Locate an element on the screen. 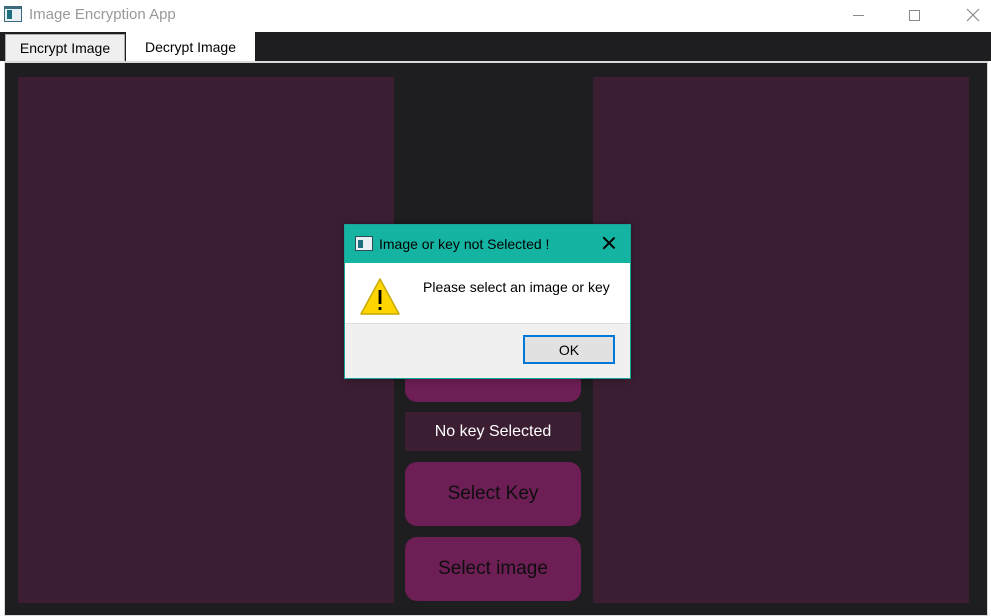 This screenshot has height=616, width=991. maximize-icon is located at coordinates (914, 15).